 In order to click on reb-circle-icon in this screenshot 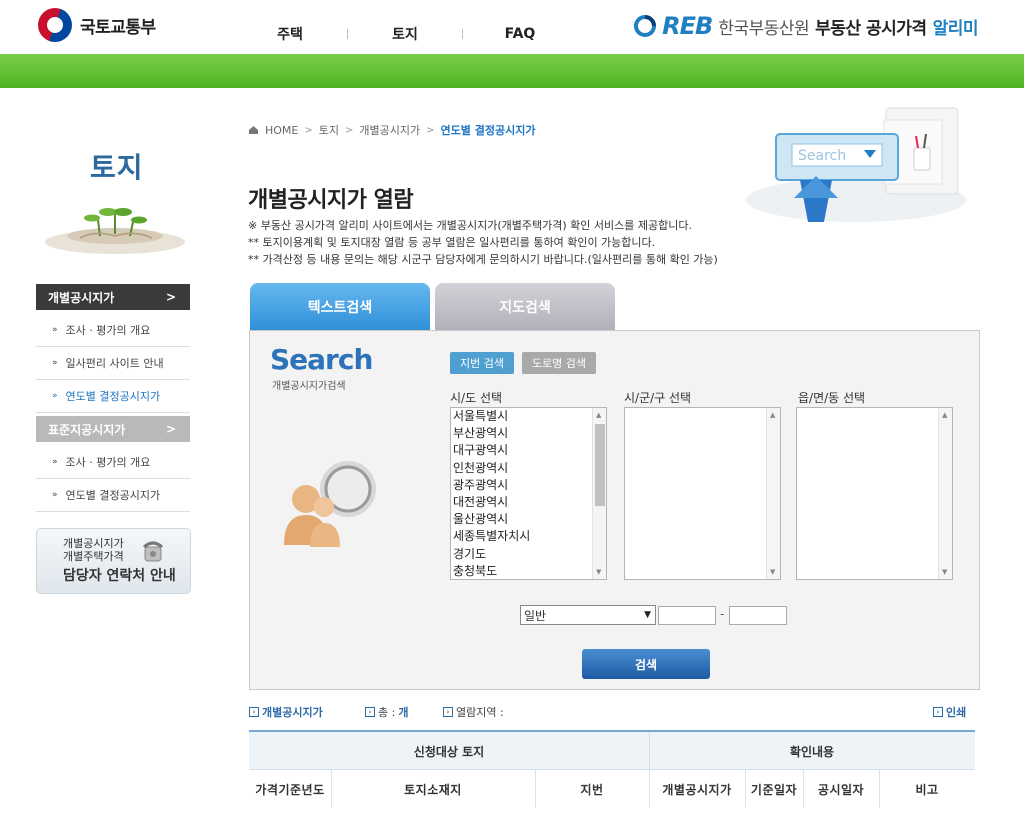, I will do `click(645, 26)`.